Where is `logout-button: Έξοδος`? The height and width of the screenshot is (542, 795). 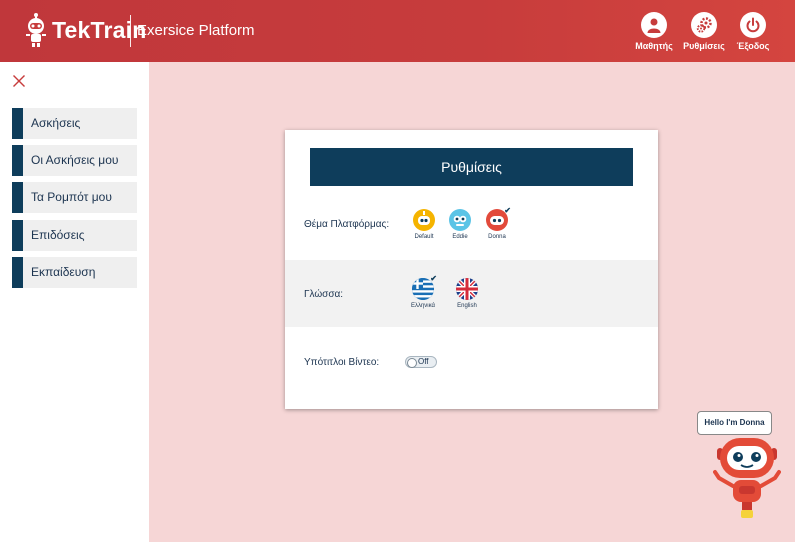
logout-button: Έξοδος is located at coordinates (753, 31).